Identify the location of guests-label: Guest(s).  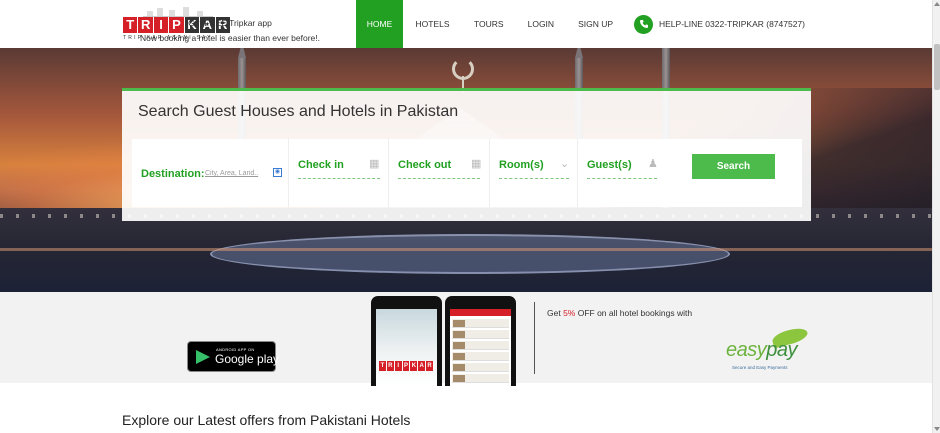
(609, 165).